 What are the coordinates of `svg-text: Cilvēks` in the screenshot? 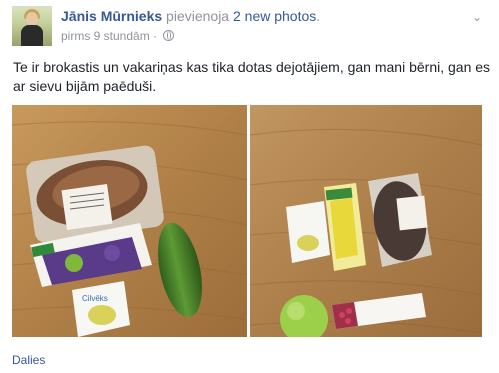 It's located at (95, 298).